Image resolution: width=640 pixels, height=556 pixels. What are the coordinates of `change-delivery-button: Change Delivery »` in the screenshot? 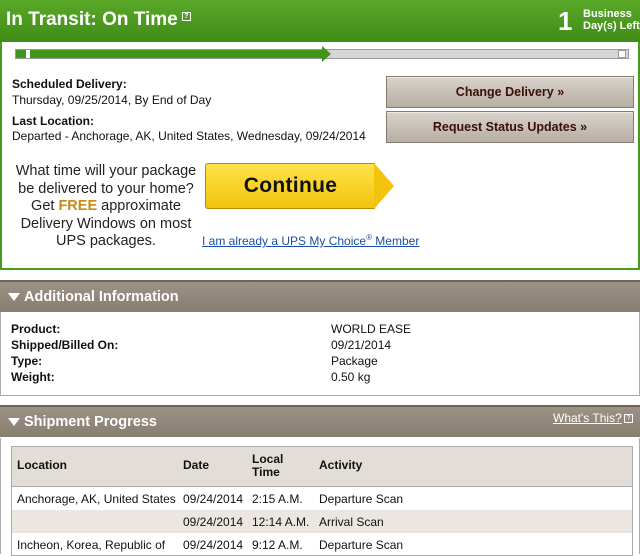 It's located at (510, 92).